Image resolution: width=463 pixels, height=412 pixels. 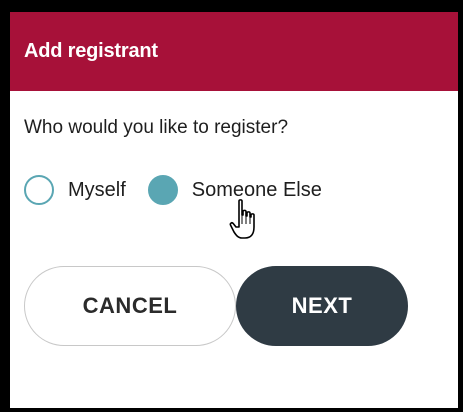 What do you see at coordinates (322, 306) in the screenshot?
I see `next-button: NEXT` at bounding box center [322, 306].